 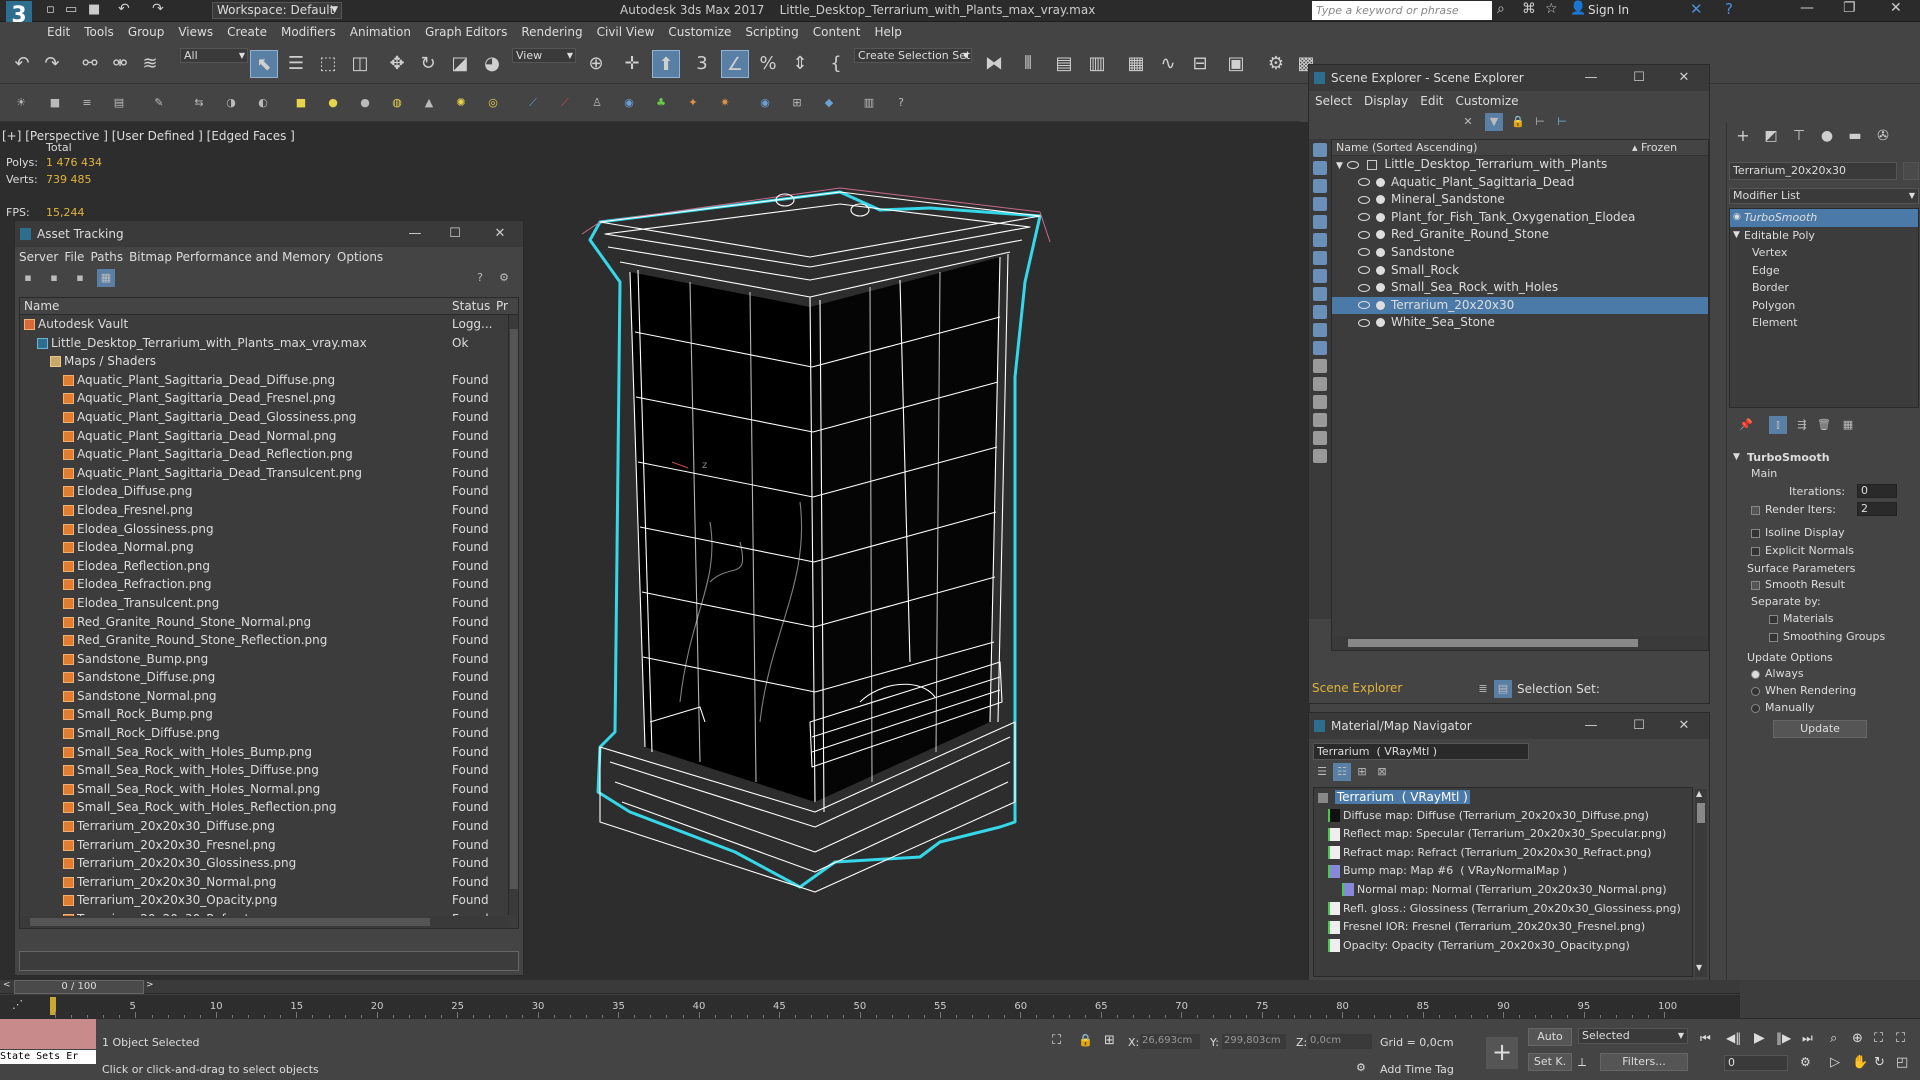 I want to click on filter-toggle-icon, so click(x=1320, y=420).